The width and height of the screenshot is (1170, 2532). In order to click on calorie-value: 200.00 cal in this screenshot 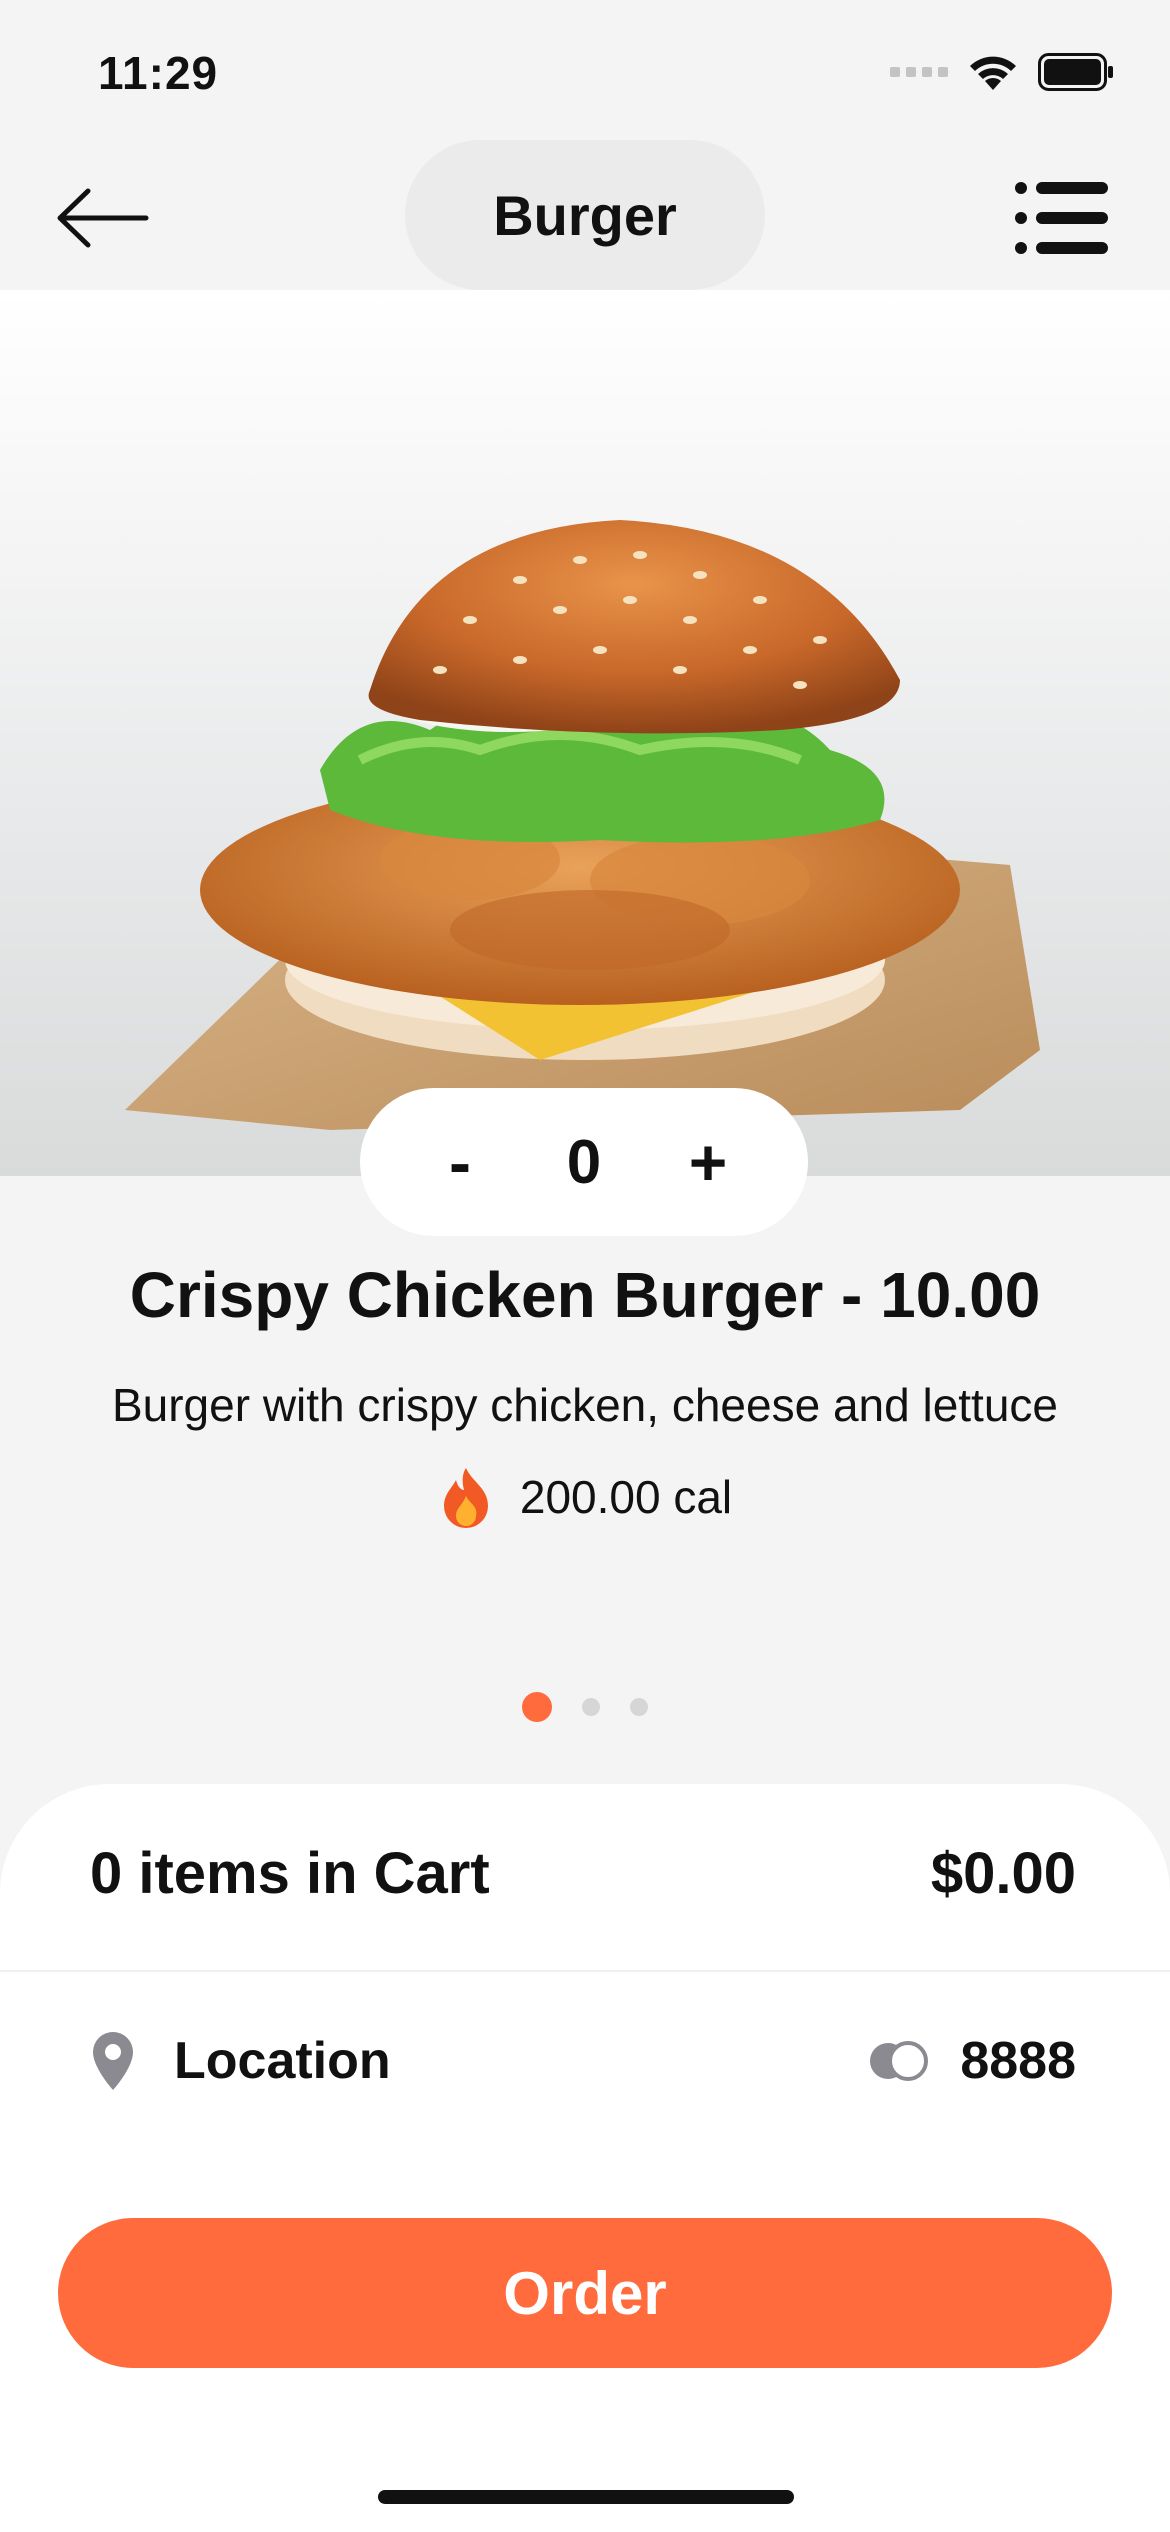, I will do `click(626, 1497)`.